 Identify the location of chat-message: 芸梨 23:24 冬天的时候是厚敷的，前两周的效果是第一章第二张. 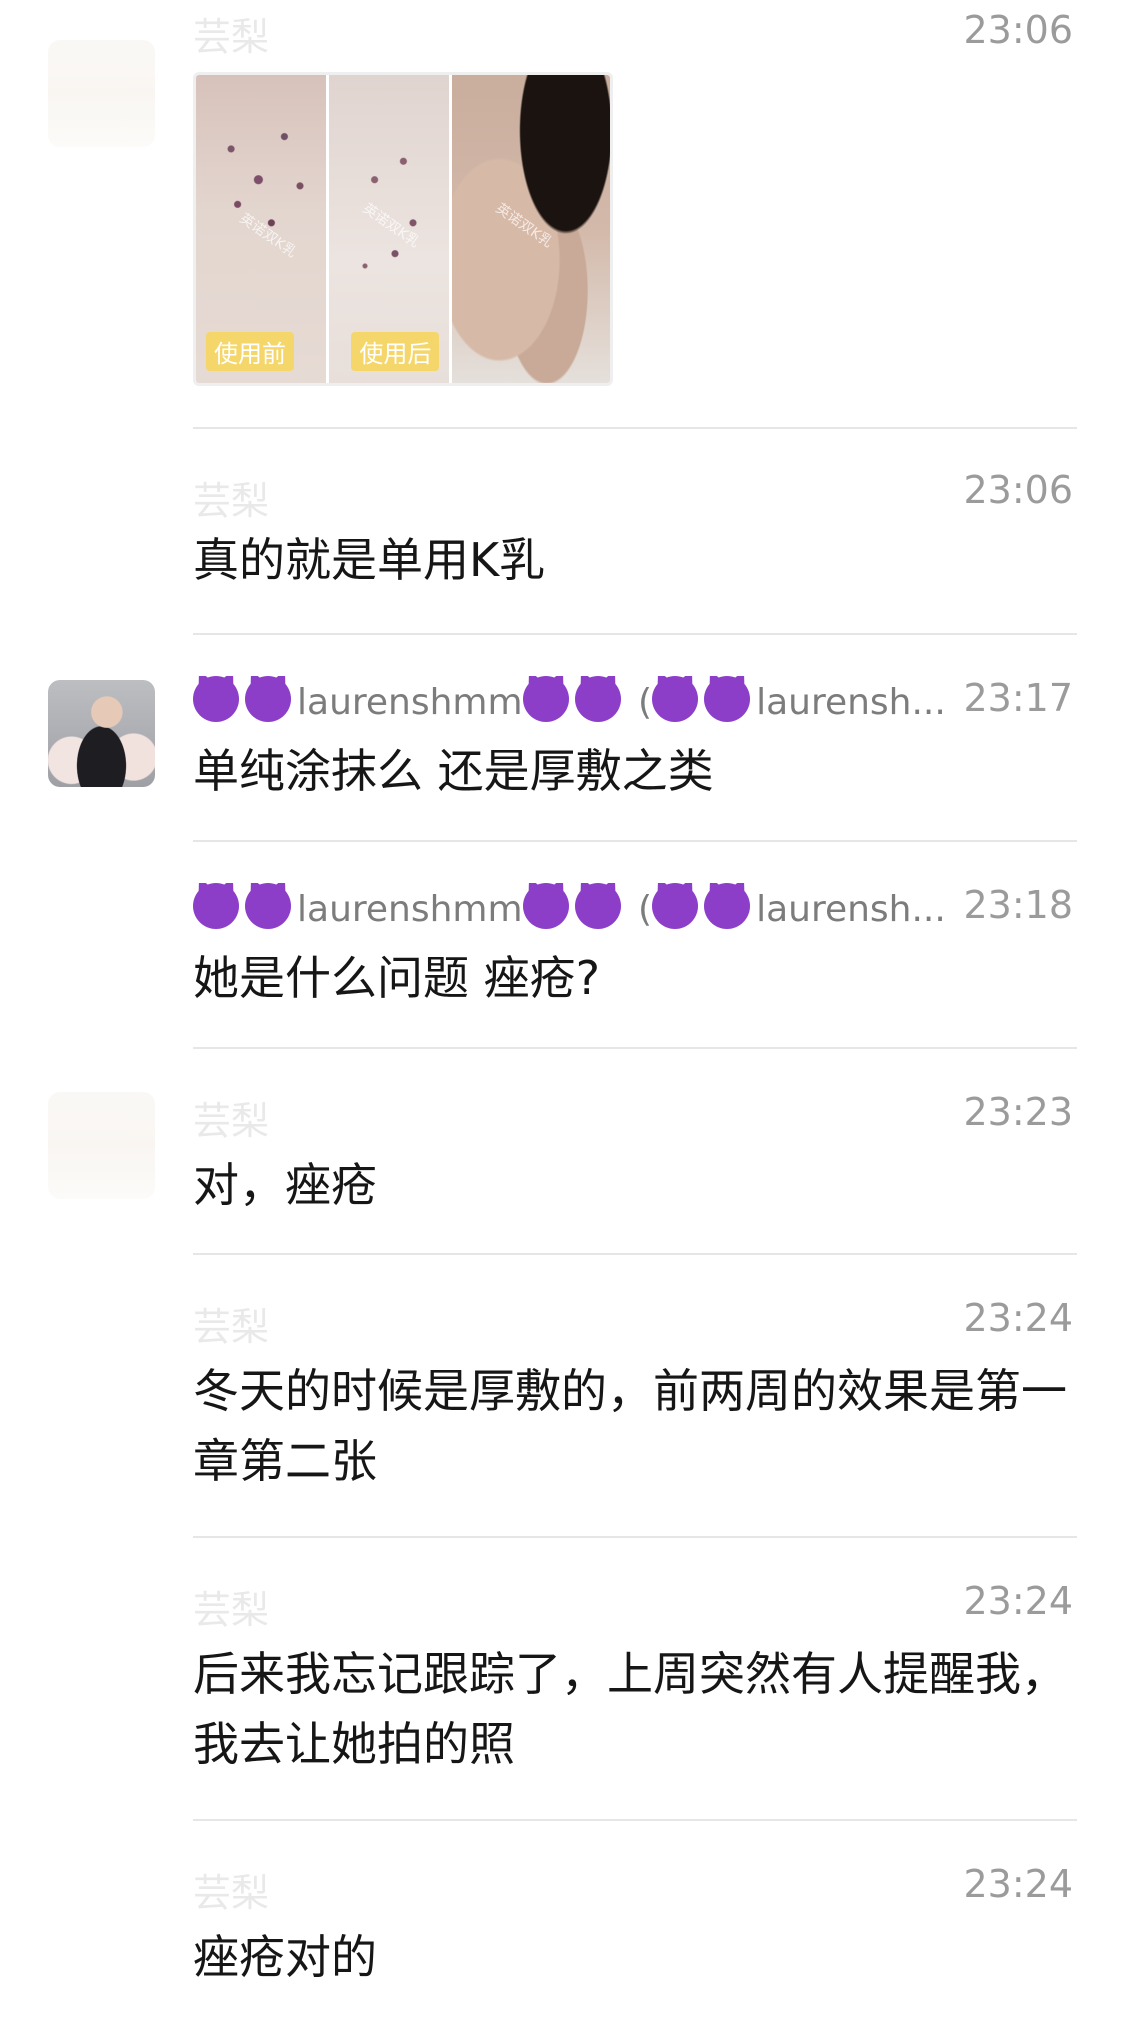
(562, 1397).